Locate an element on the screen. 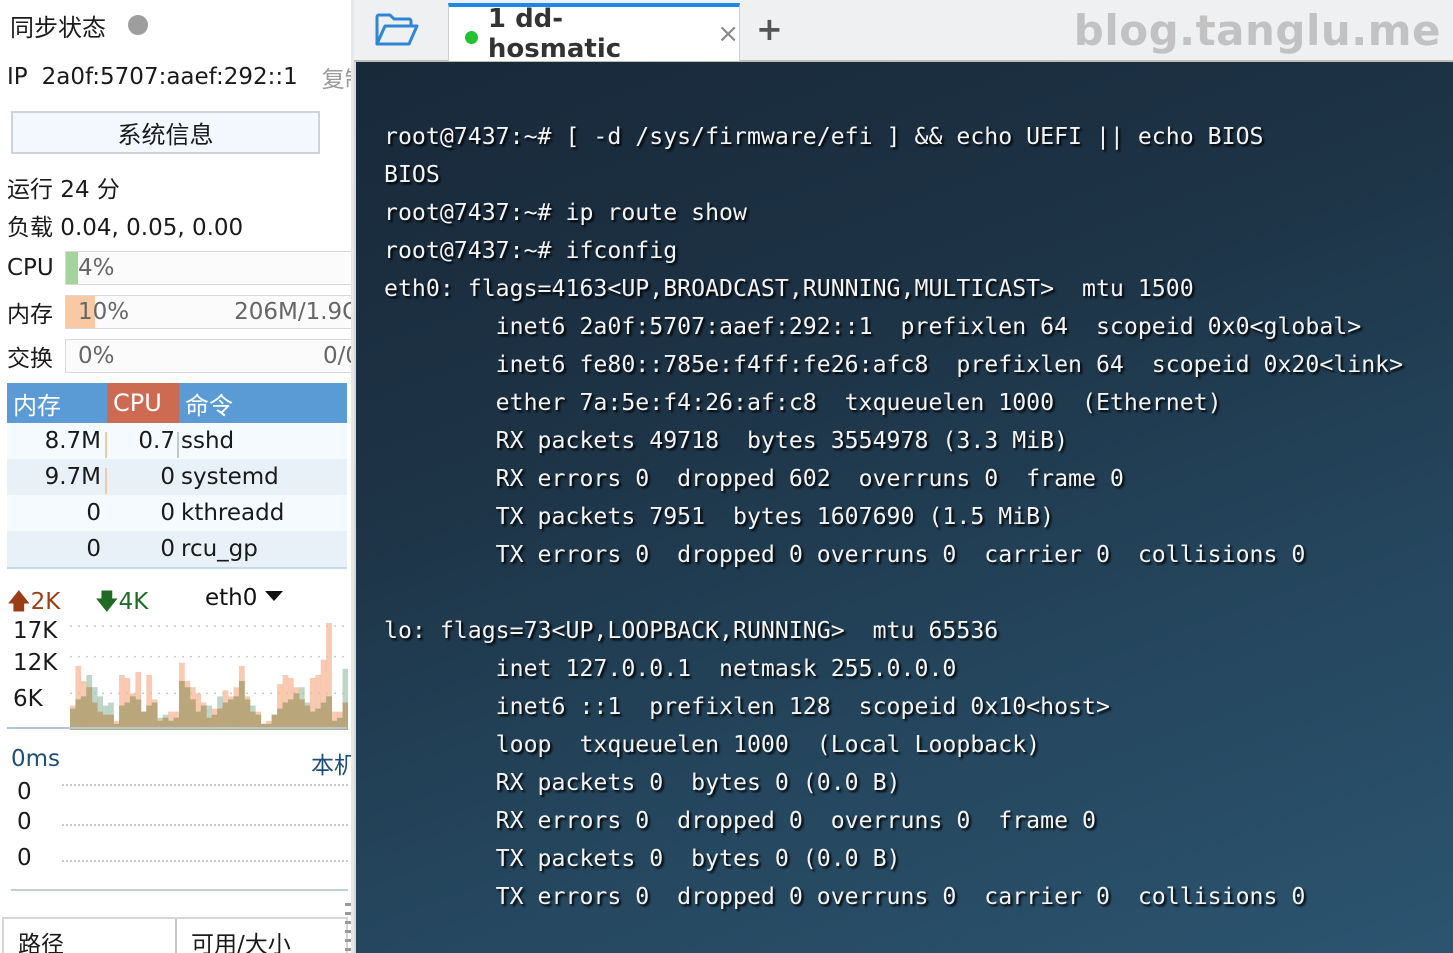 Image resolution: width=1453 pixels, height=953 pixels. load-average-text: 负载 0.04, 0.05, 0.00 is located at coordinates (125, 228).